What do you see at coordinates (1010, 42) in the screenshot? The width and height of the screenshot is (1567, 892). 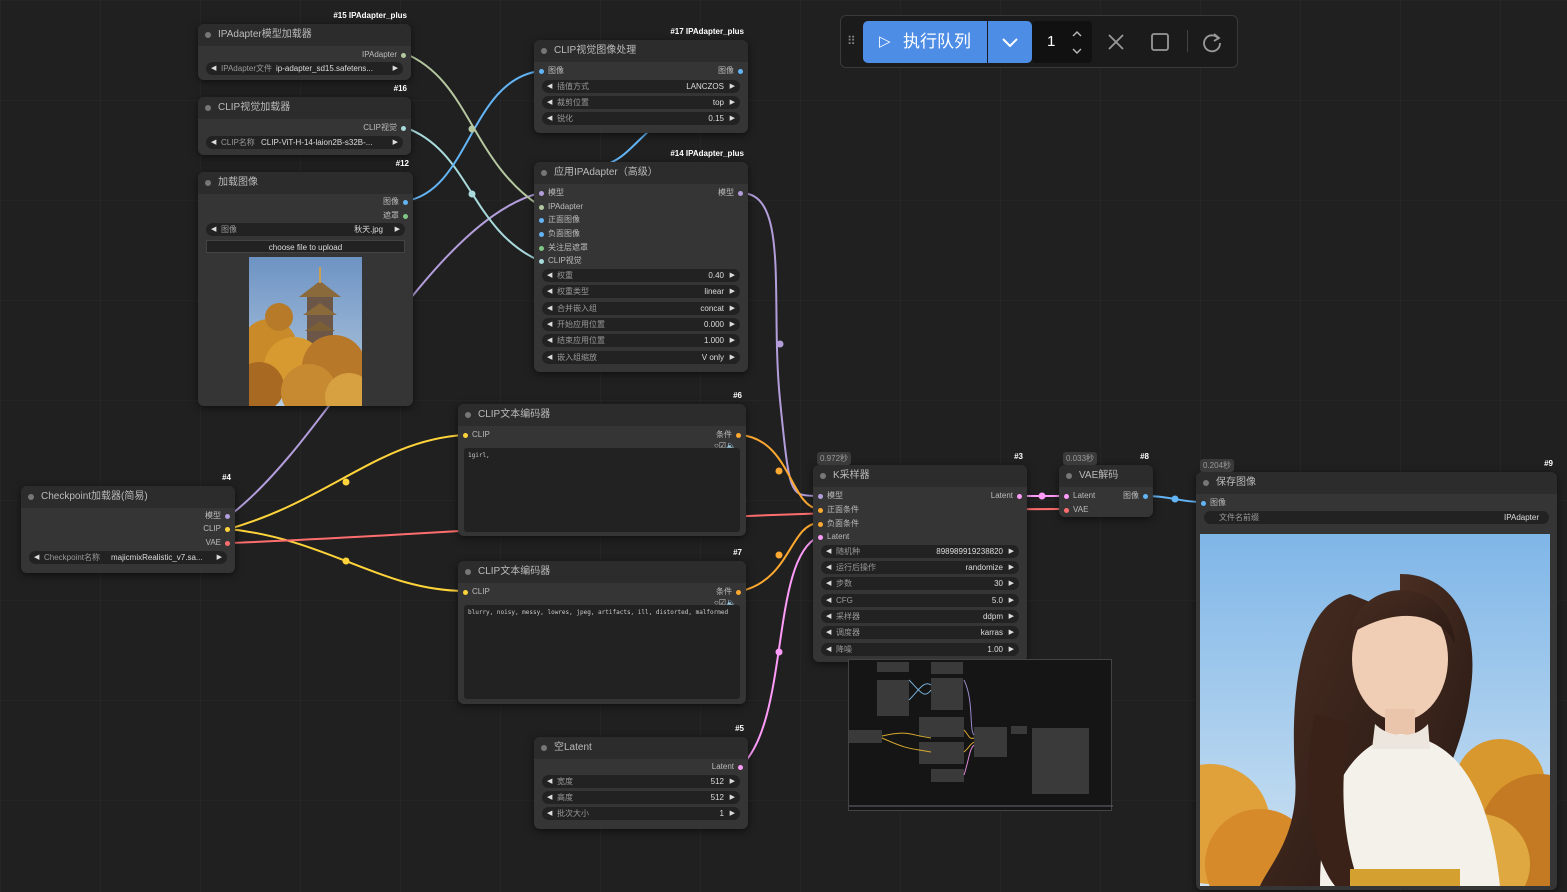 I see `queue-options-button` at bounding box center [1010, 42].